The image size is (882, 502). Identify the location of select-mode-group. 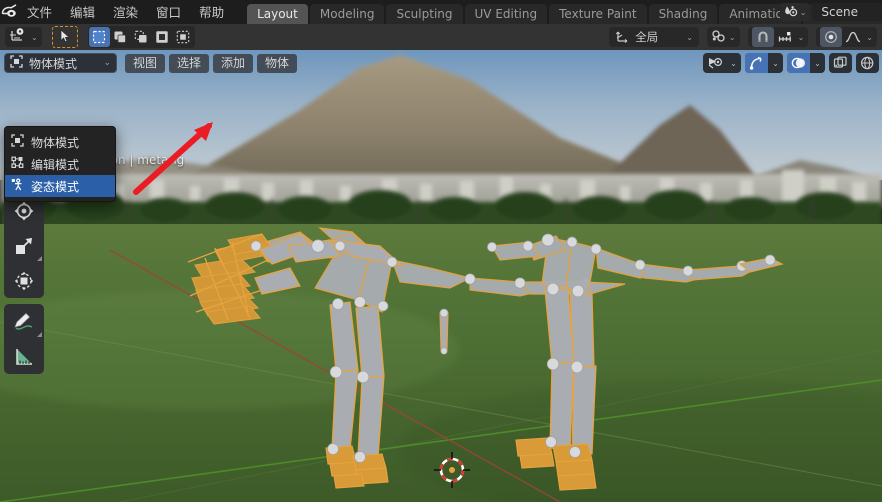
(141, 37).